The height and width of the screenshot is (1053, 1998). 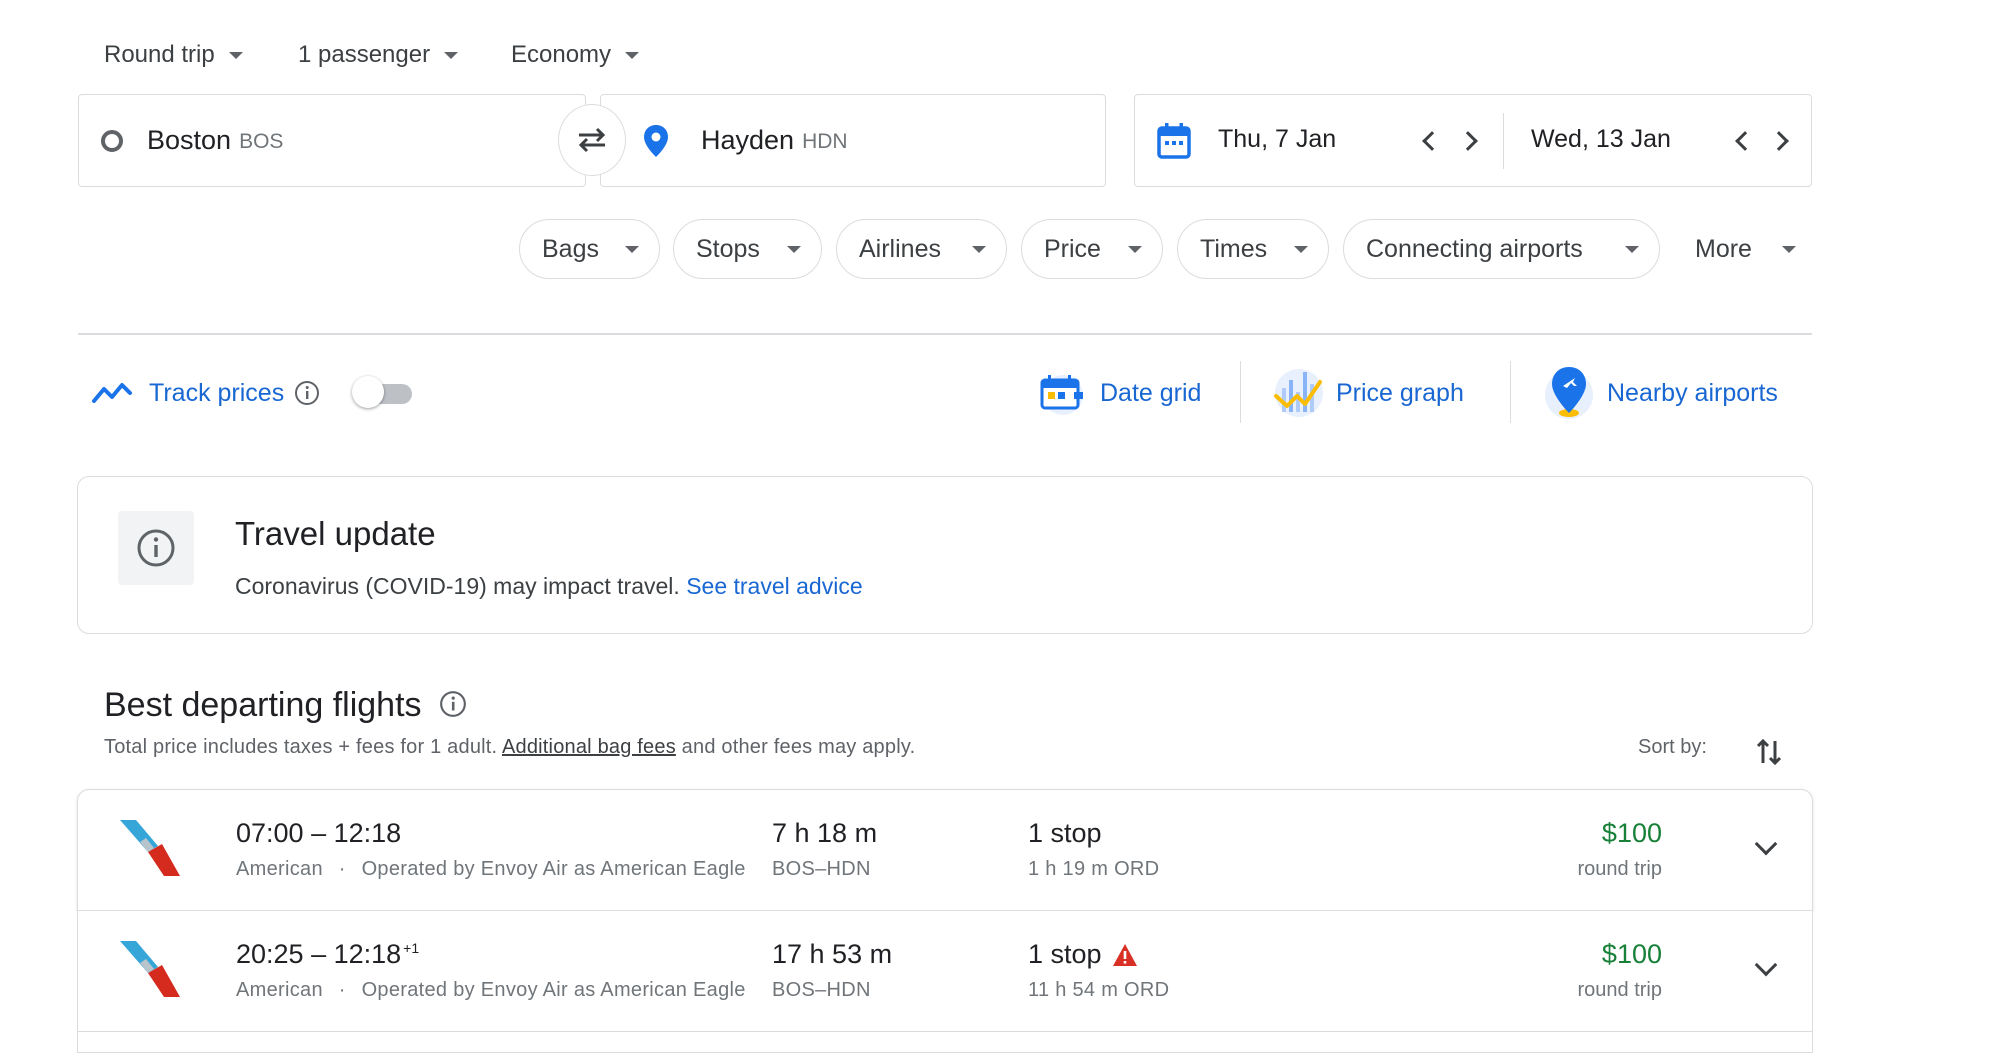 I want to click on date-grid-icon, so click(x=1061, y=395).